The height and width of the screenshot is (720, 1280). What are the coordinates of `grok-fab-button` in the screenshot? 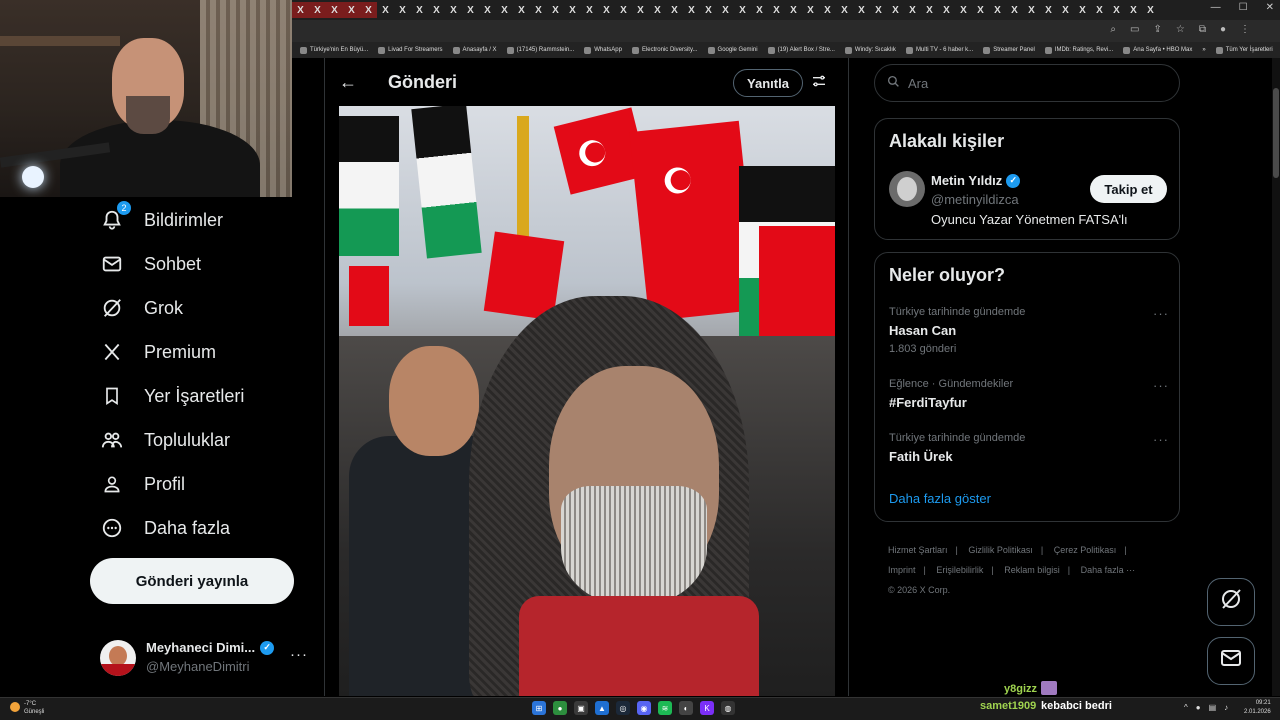 It's located at (1231, 602).